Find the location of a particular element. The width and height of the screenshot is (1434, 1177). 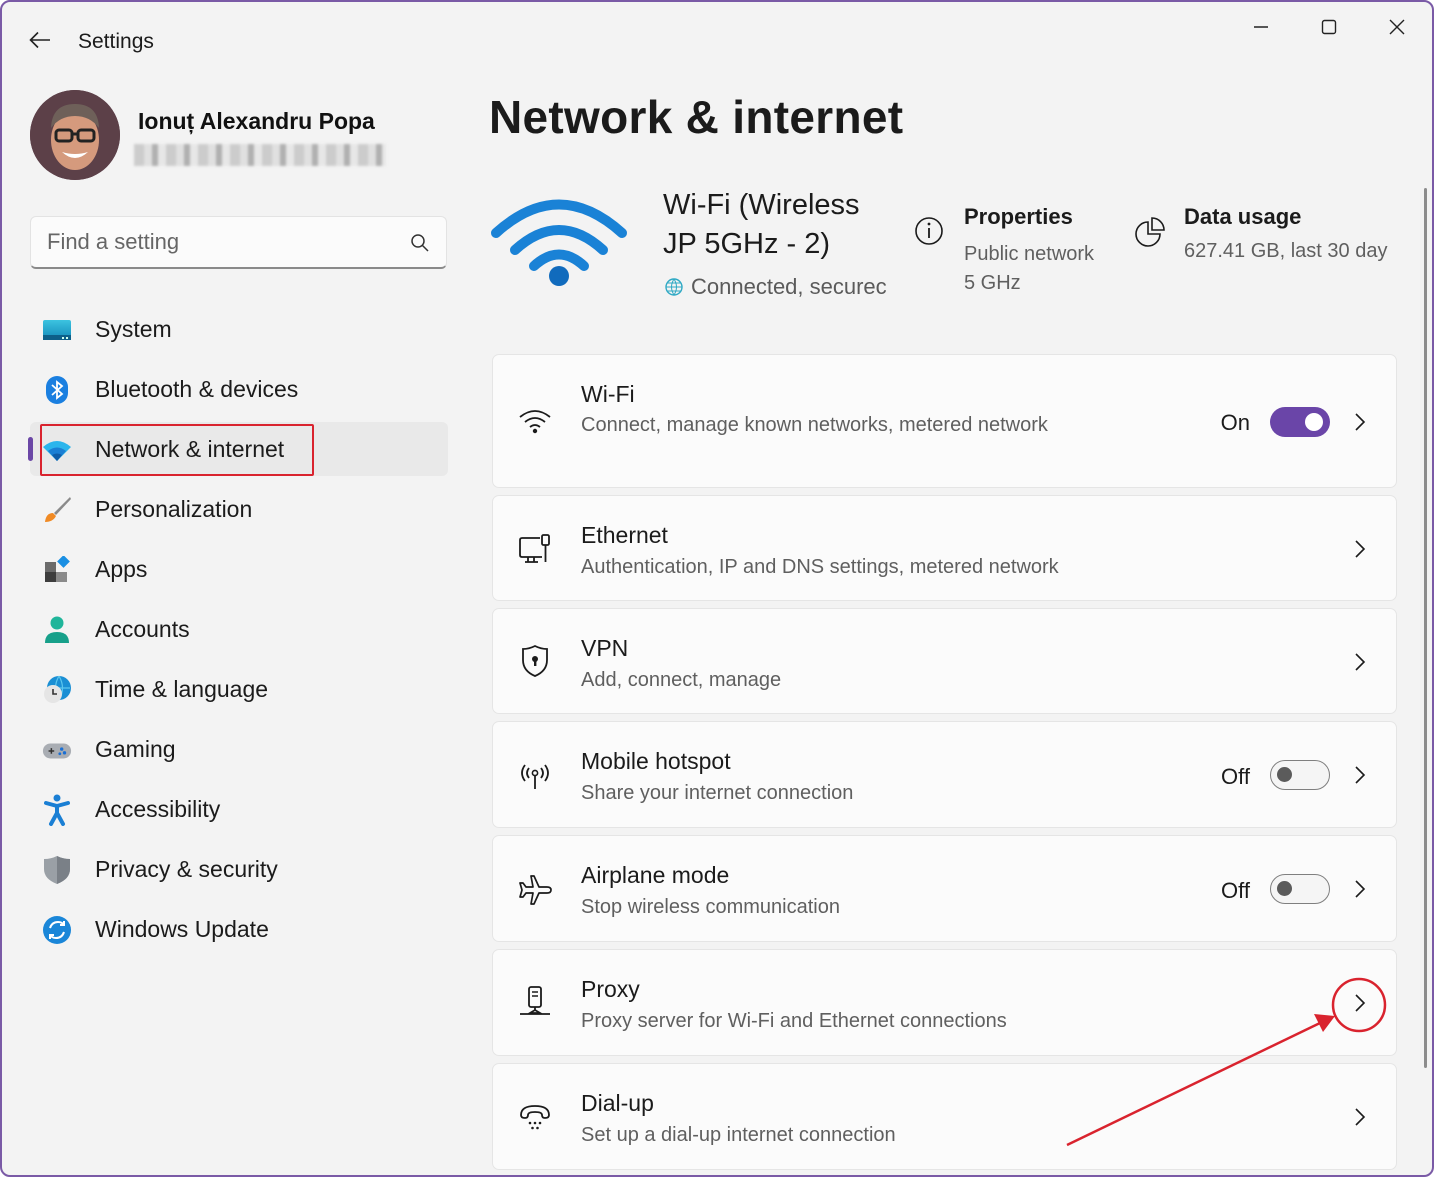

sidebar-item-bluetooth: Bluetooth & devices is located at coordinates (239, 389).